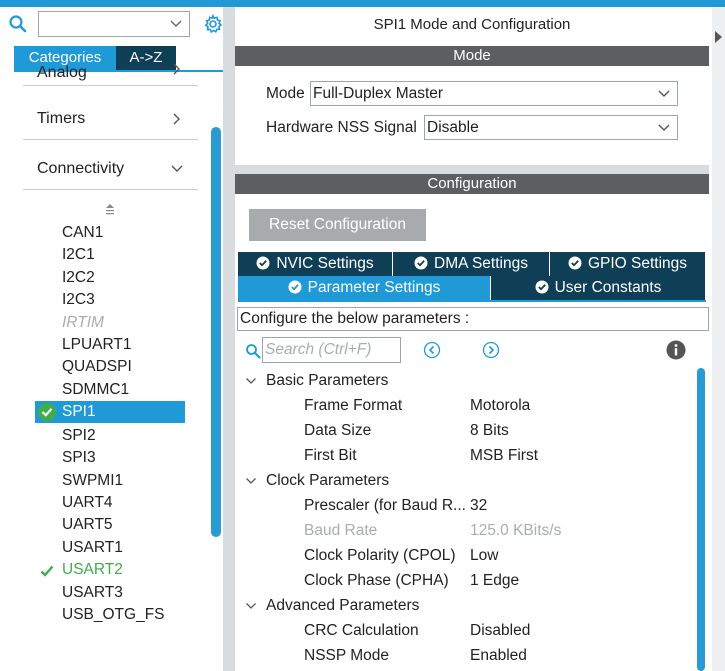 Image resolution: width=725 pixels, height=671 pixels. I want to click on tab-label: DMA Settings, so click(481, 263).